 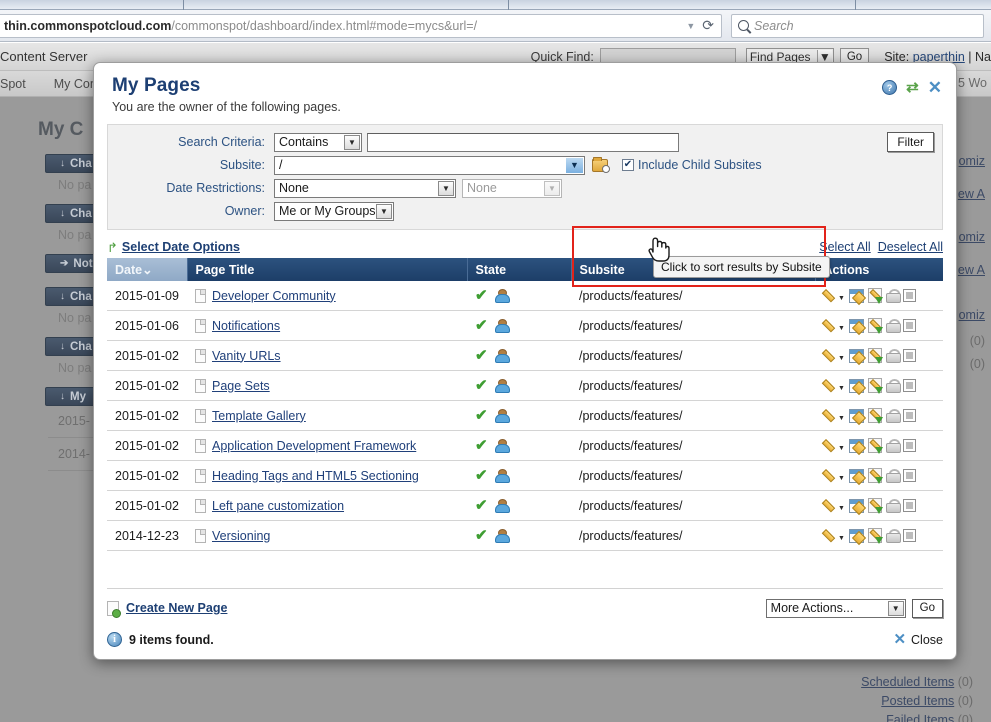 What do you see at coordinates (181, 247) in the screenshot?
I see `select-date-options-link: Select Date Options` at bounding box center [181, 247].